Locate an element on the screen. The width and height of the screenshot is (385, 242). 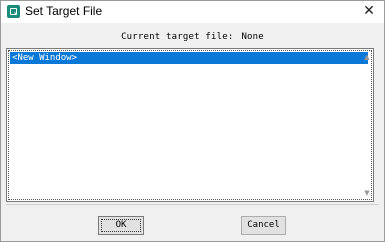
scroll-down-arrow-icon: ▼ is located at coordinates (367, 193).